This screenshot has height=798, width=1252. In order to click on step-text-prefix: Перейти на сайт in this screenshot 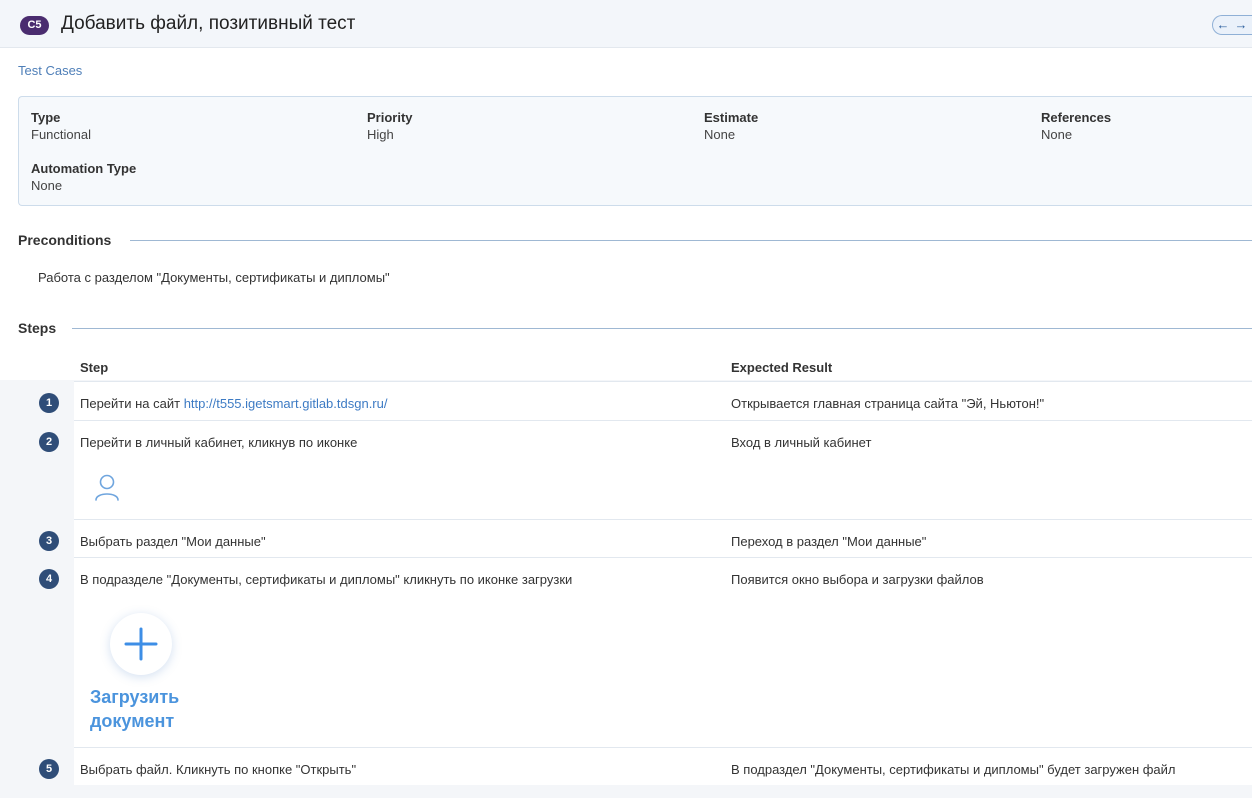, I will do `click(132, 403)`.